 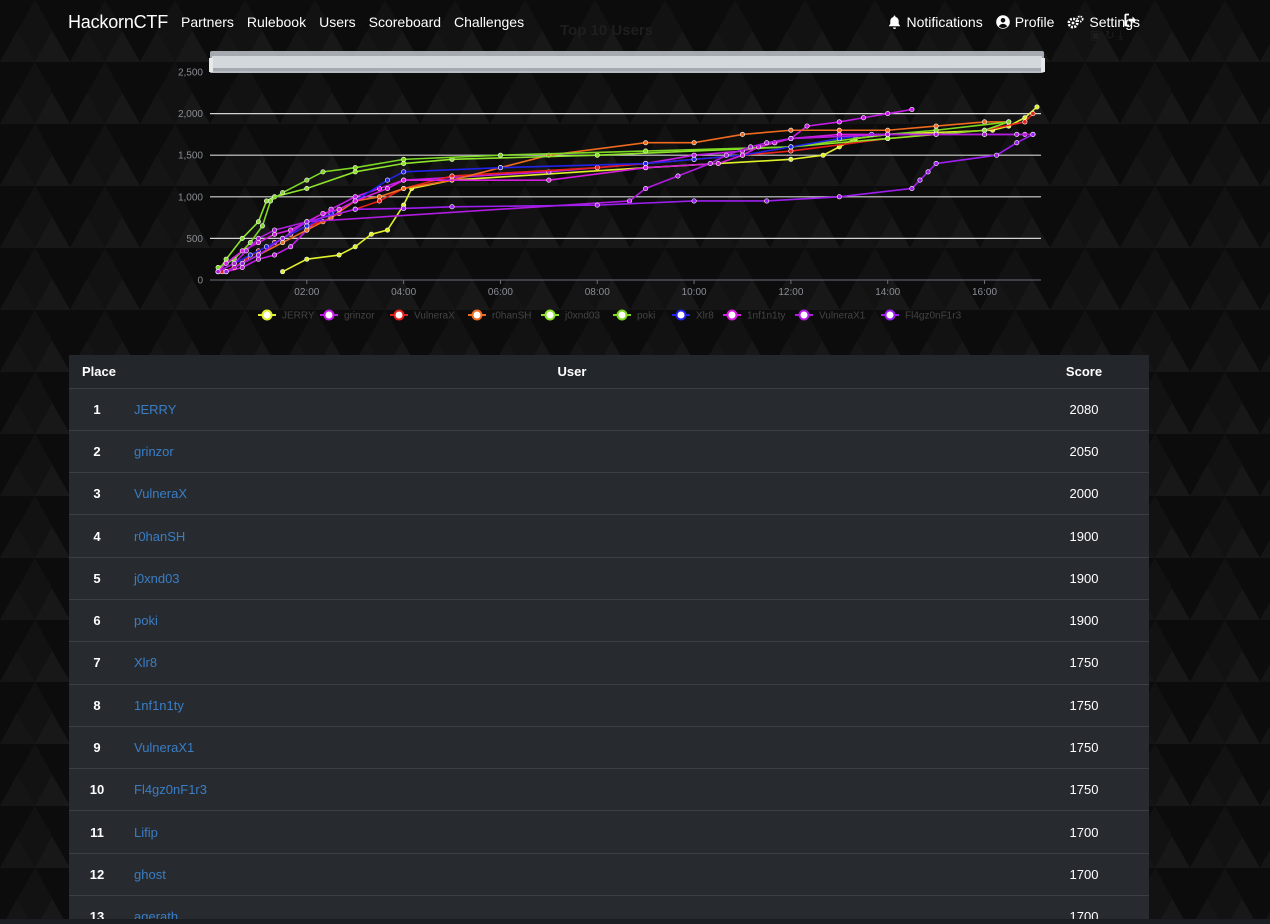 I want to click on legend-label: r0hanSH, so click(x=511, y=316).